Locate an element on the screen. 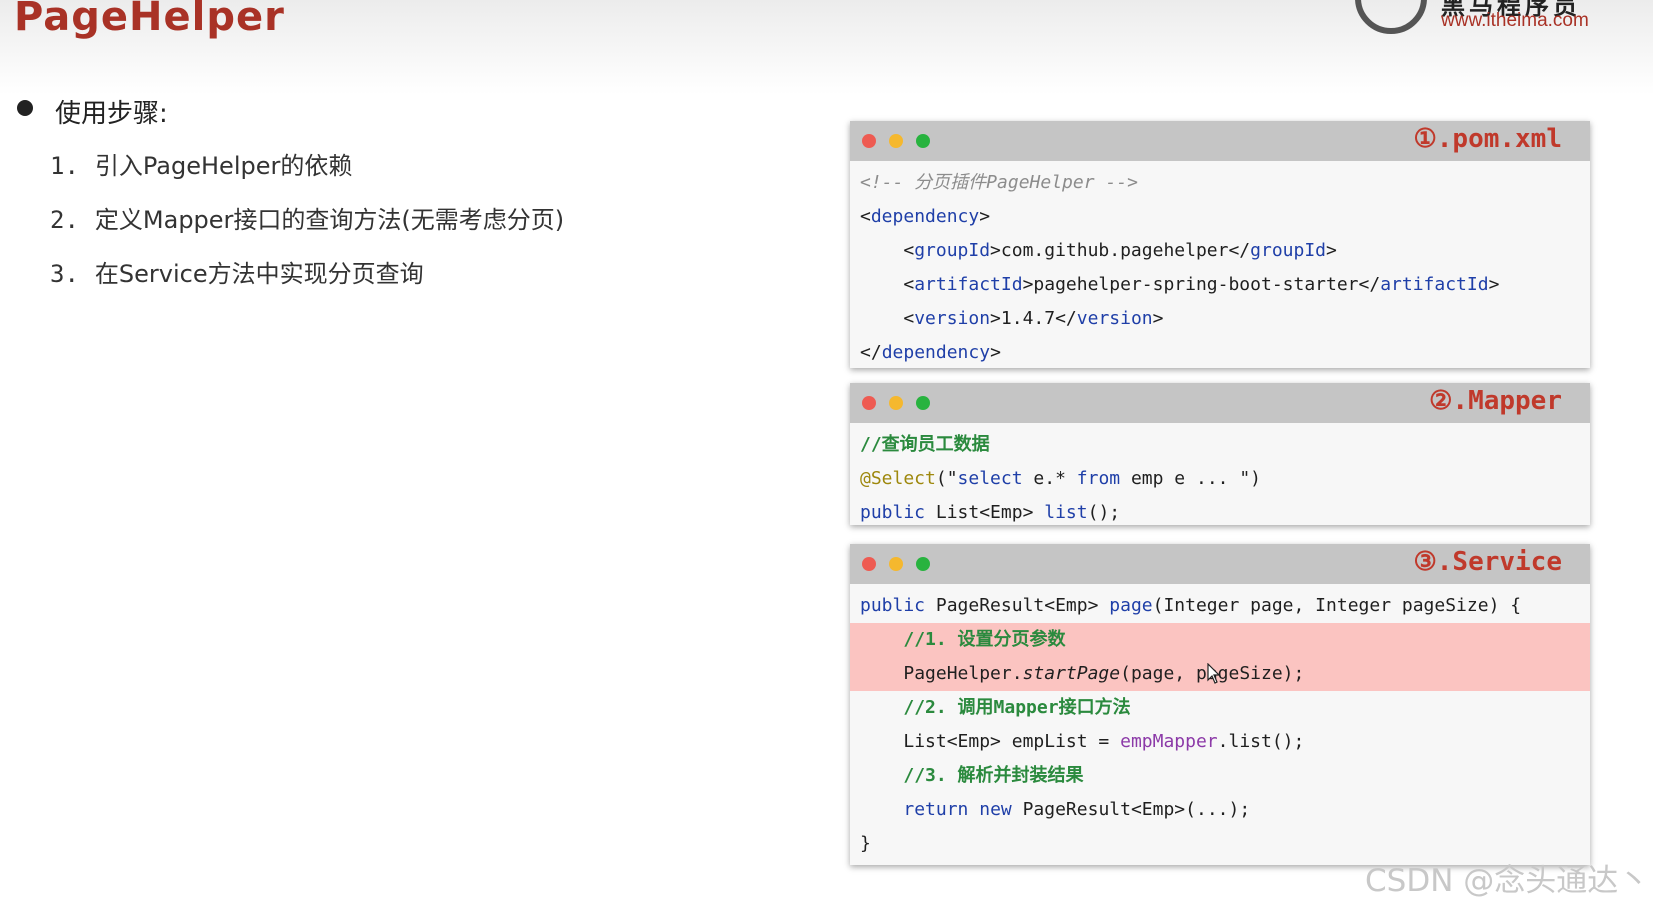  bullet-dot-icon is located at coordinates (25, 108).